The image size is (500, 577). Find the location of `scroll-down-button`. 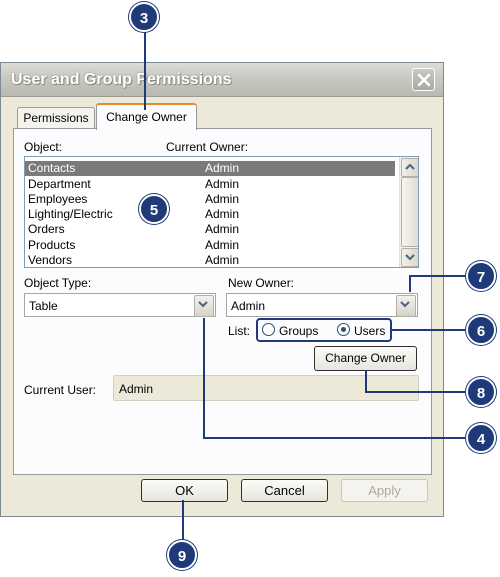

scroll-down-button is located at coordinates (409, 257).